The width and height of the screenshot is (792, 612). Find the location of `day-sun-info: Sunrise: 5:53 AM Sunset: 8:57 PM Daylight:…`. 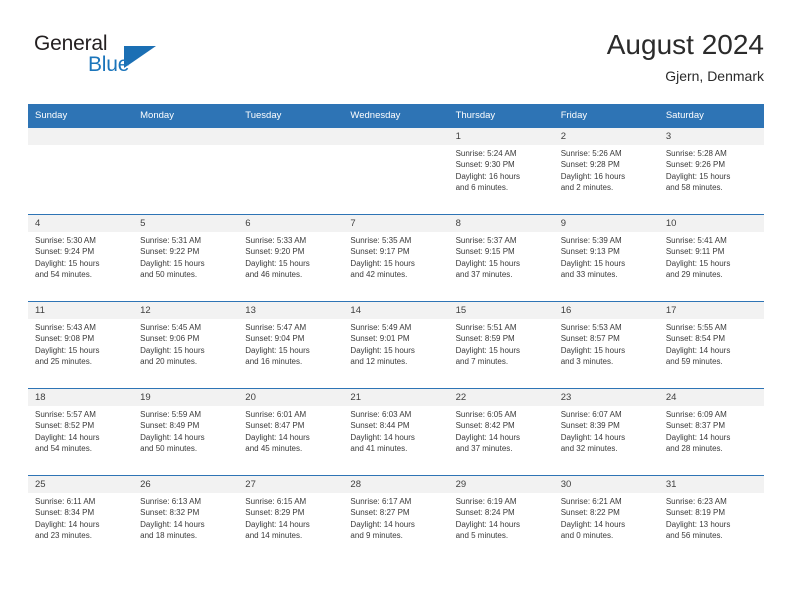

day-sun-info: Sunrise: 5:53 AM Sunset: 8:57 PM Daylight:… is located at coordinates (606, 343).